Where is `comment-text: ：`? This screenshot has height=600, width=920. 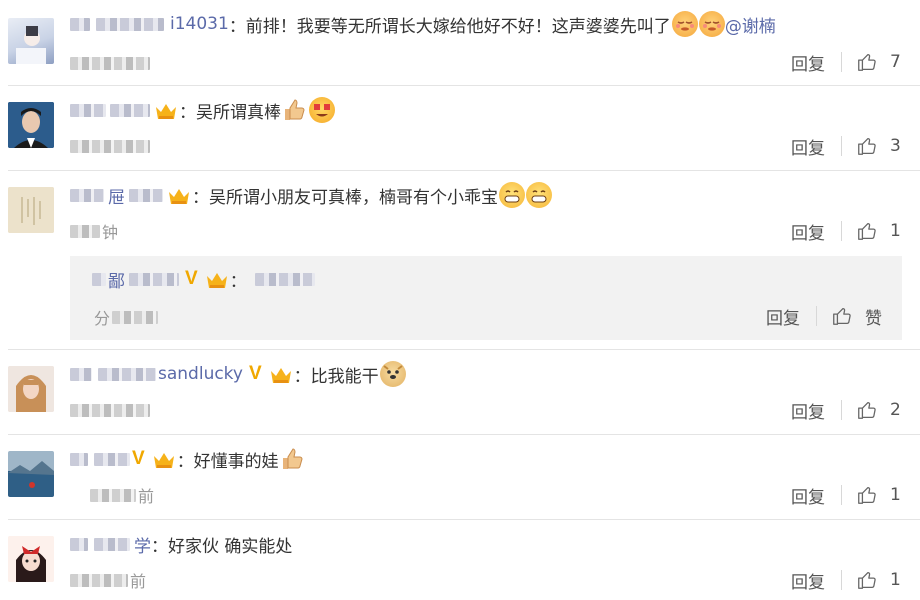 comment-text: ： is located at coordinates (238, 281).